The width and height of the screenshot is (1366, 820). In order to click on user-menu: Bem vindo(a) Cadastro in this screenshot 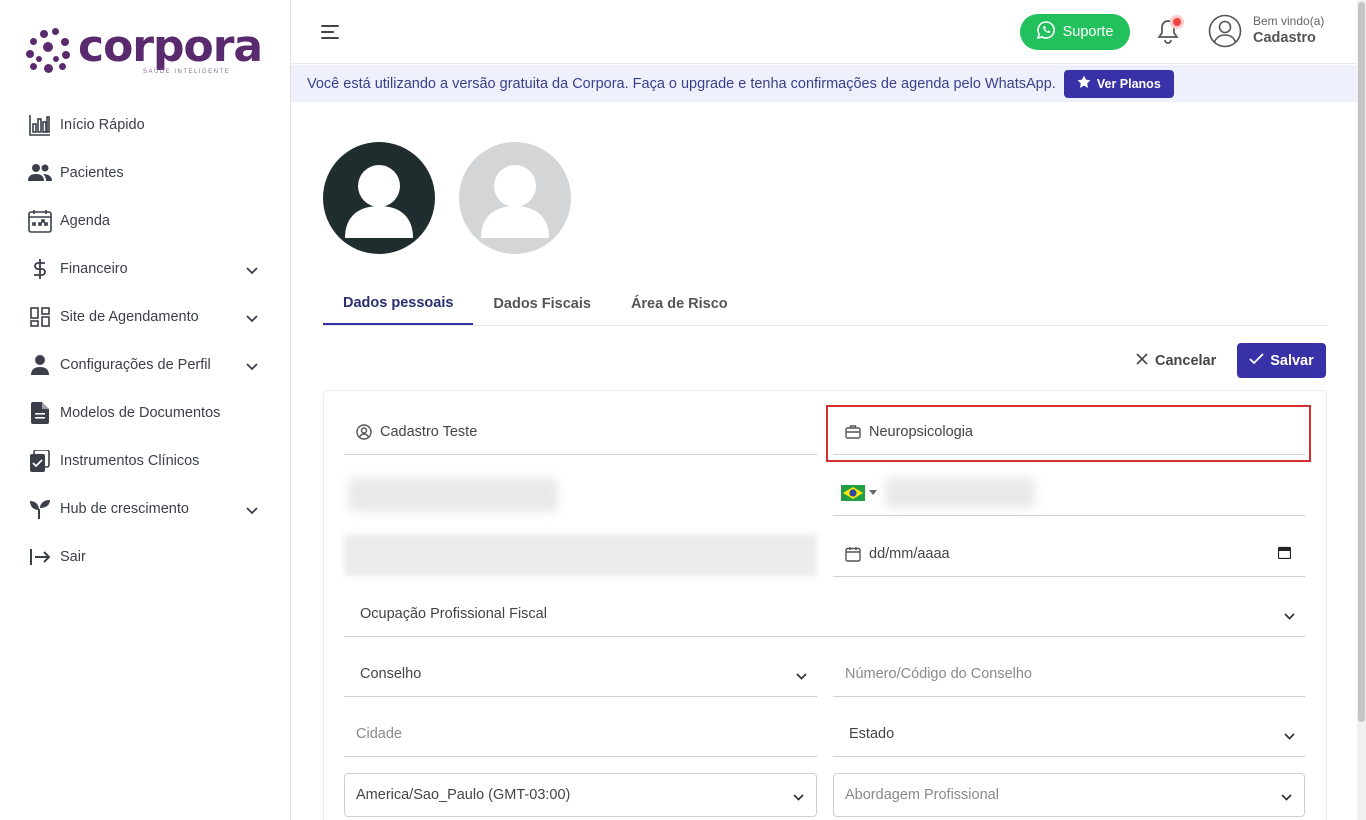, I will do `click(1266, 31)`.